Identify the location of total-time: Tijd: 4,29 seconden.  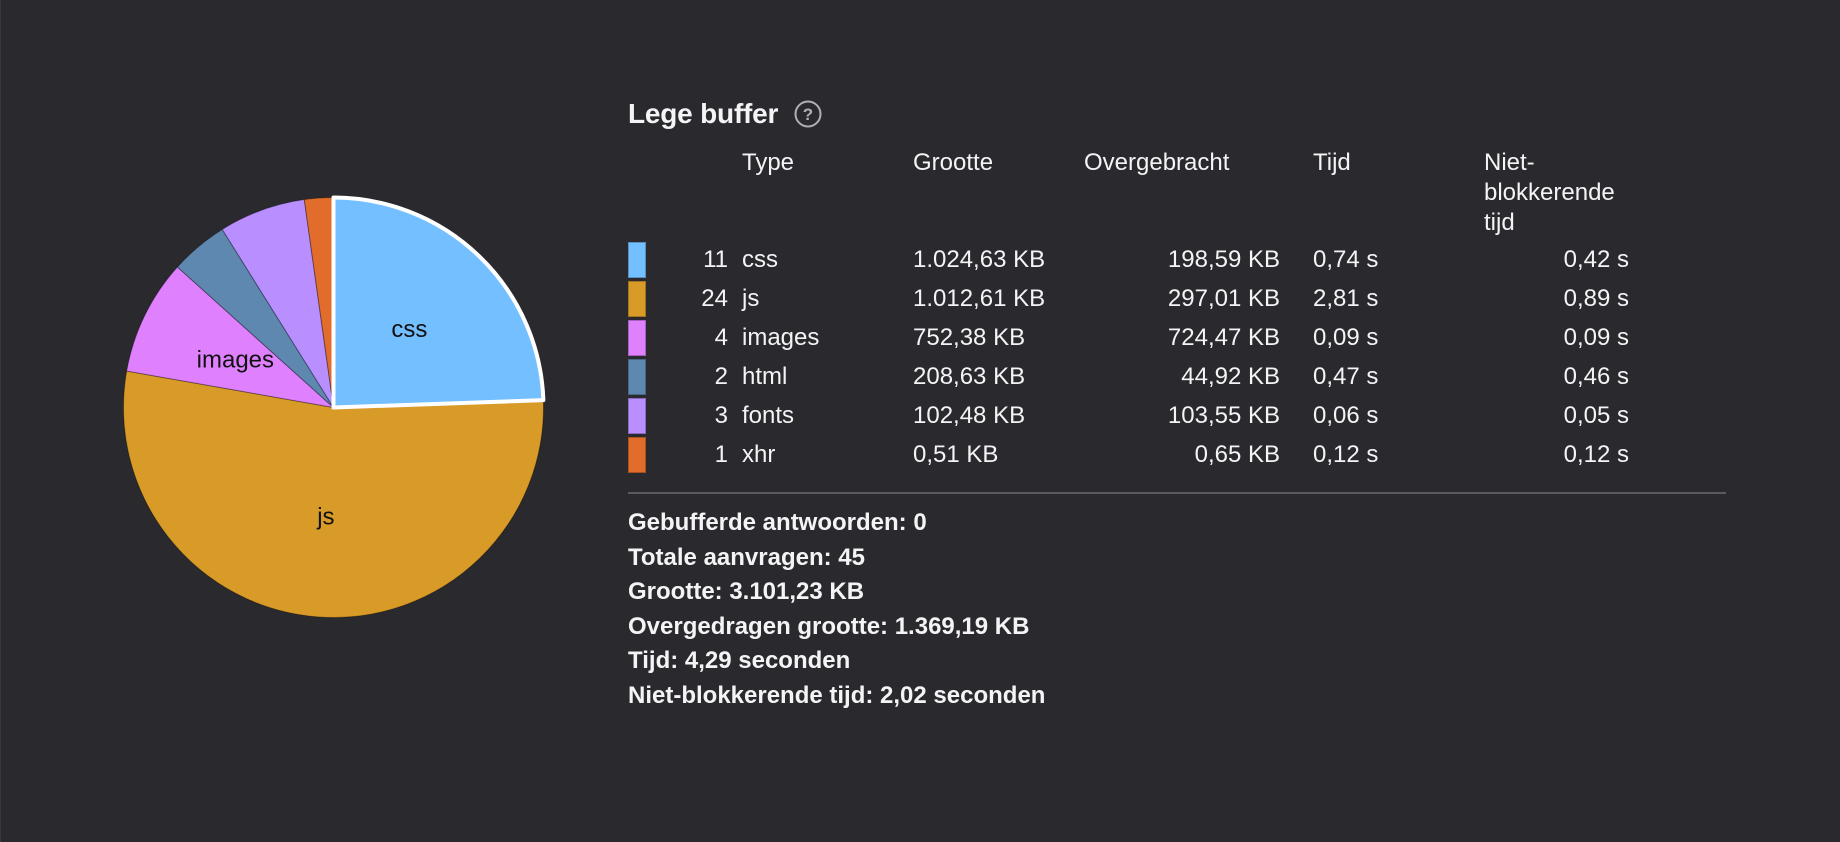
(739, 660).